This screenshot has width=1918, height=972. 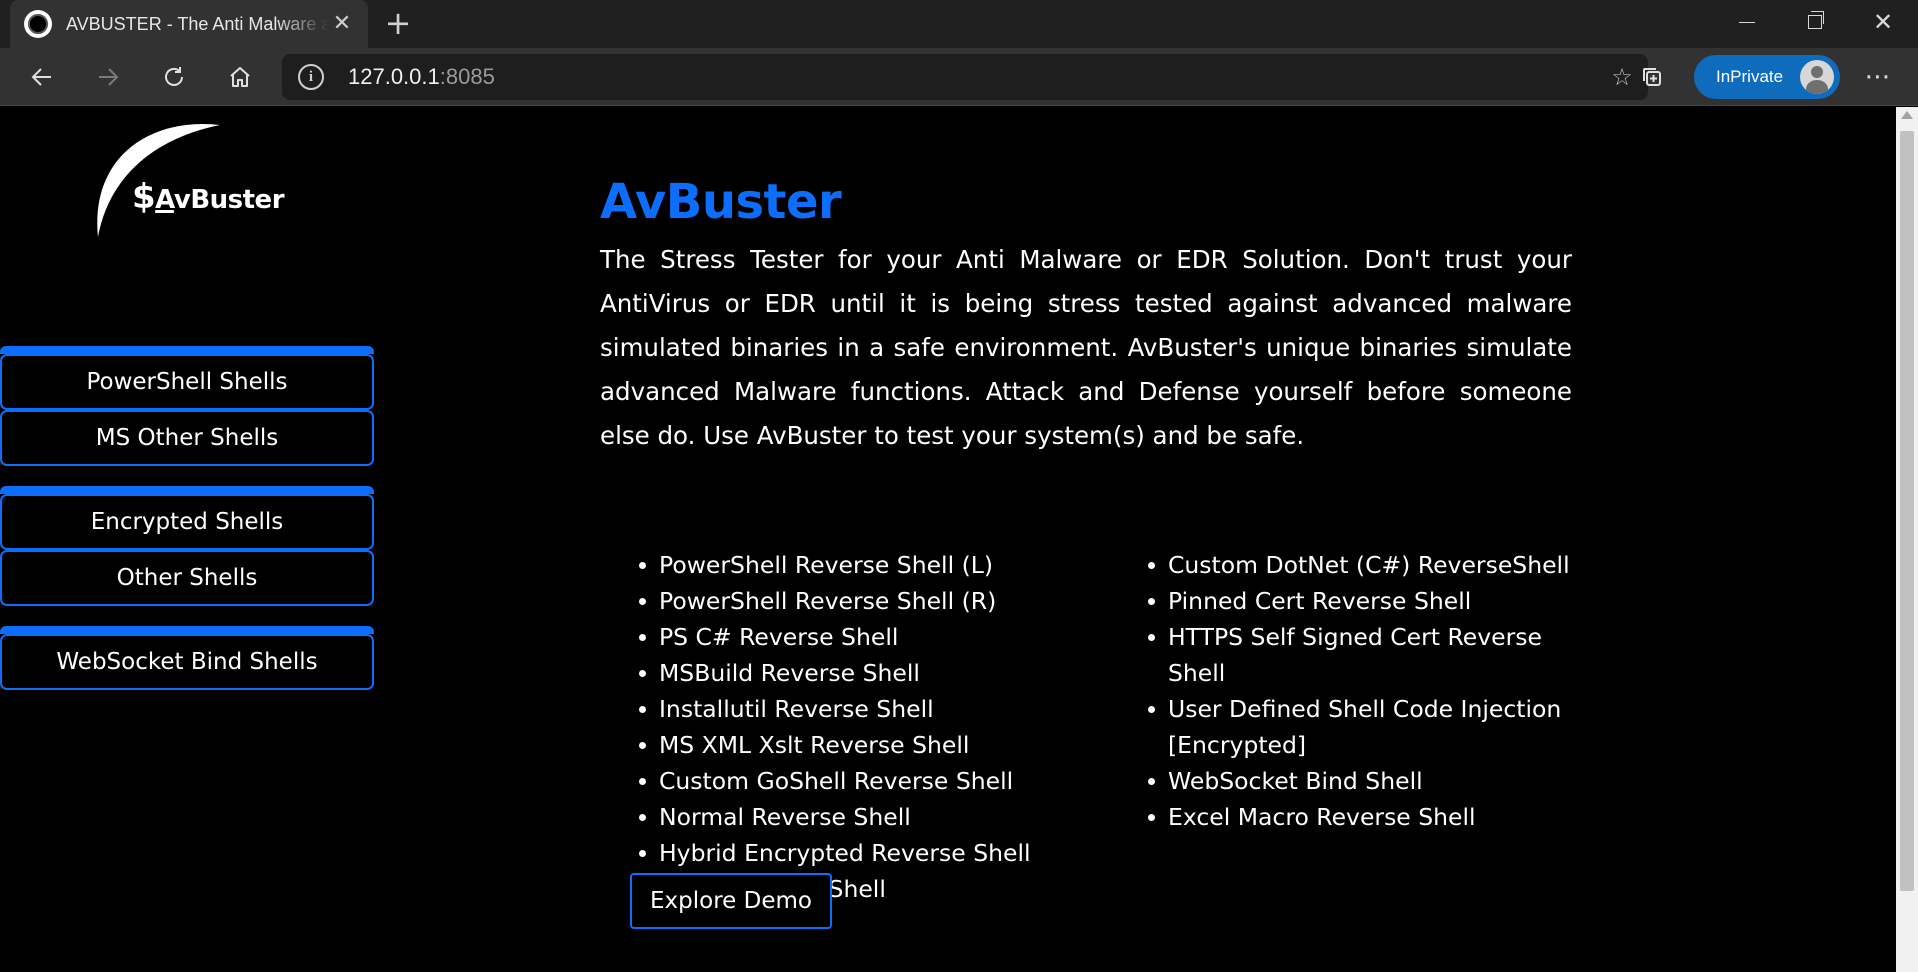 What do you see at coordinates (731, 901) in the screenshot?
I see `explore-demo-button: Explore Demo` at bounding box center [731, 901].